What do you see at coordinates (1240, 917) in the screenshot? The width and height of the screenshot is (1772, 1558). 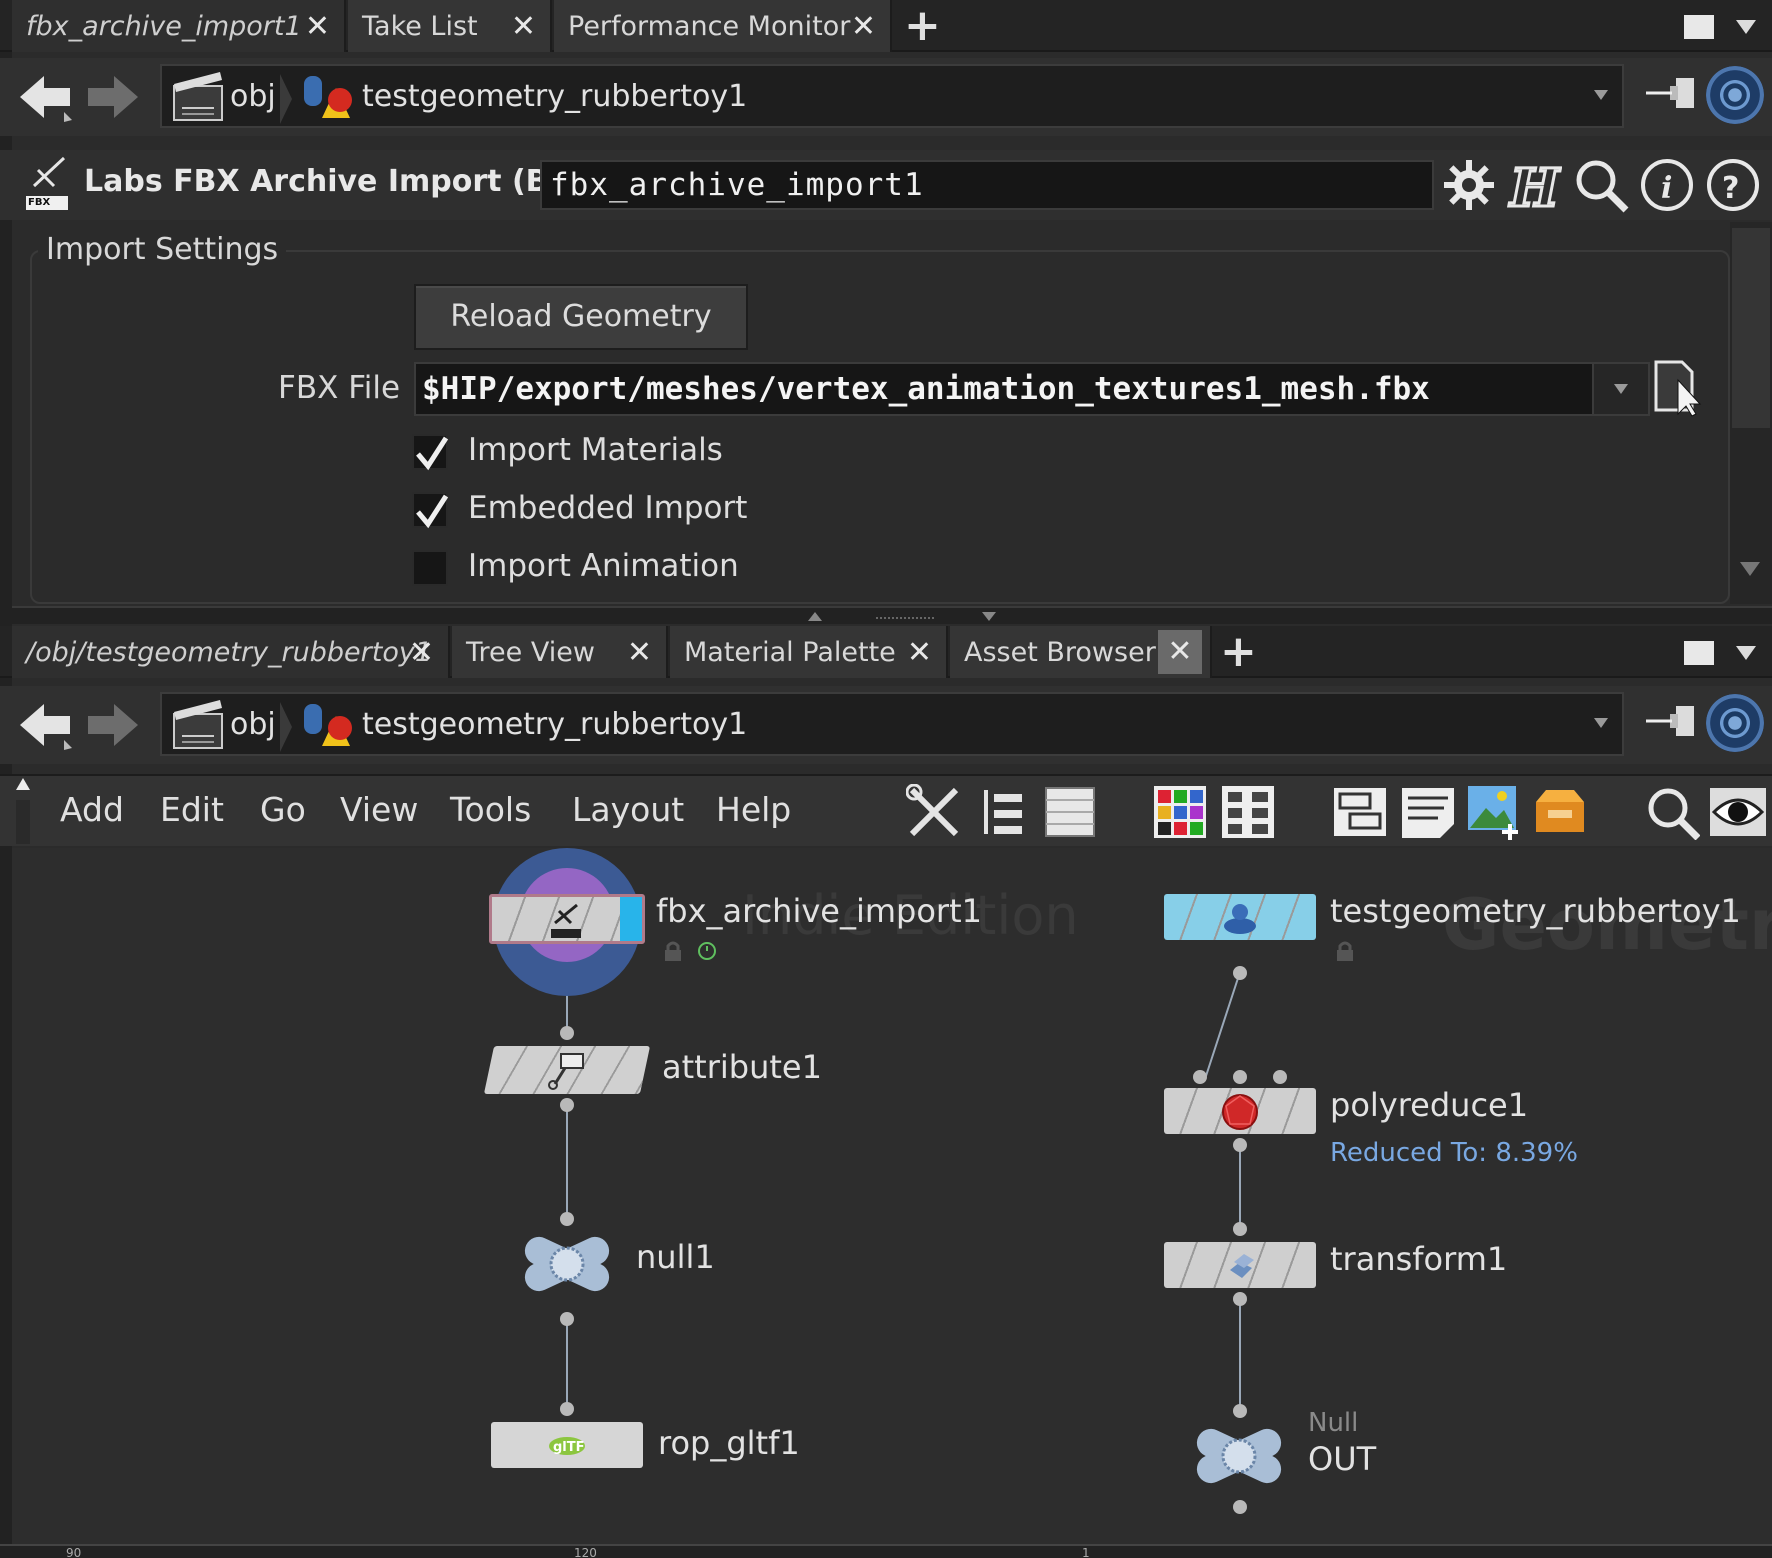 I see `node-testgeometry-rubbertoy` at bounding box center [1240, 917].